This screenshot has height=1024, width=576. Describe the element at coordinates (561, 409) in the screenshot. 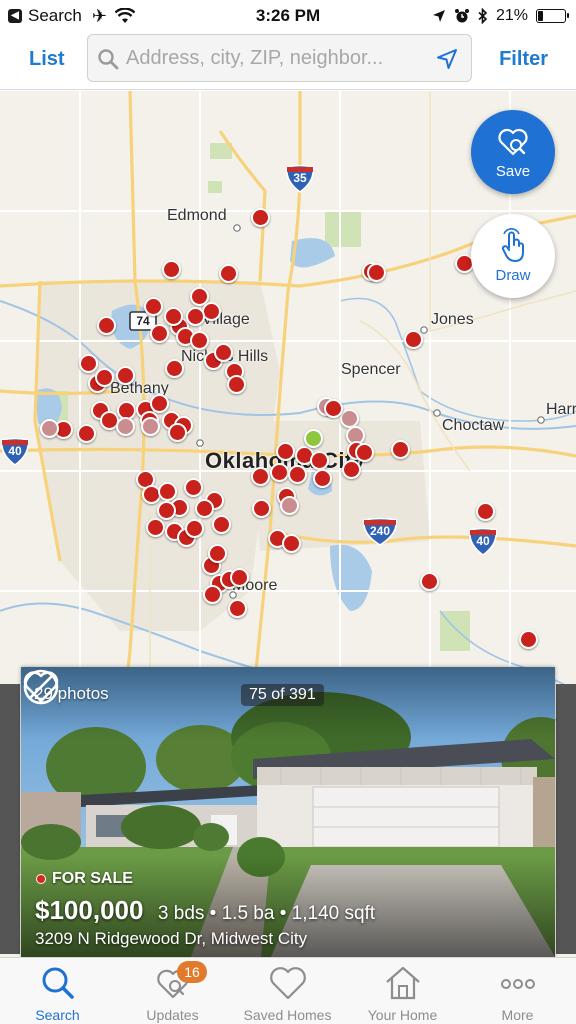

I see `place-label-harrah: Harr` at that location.